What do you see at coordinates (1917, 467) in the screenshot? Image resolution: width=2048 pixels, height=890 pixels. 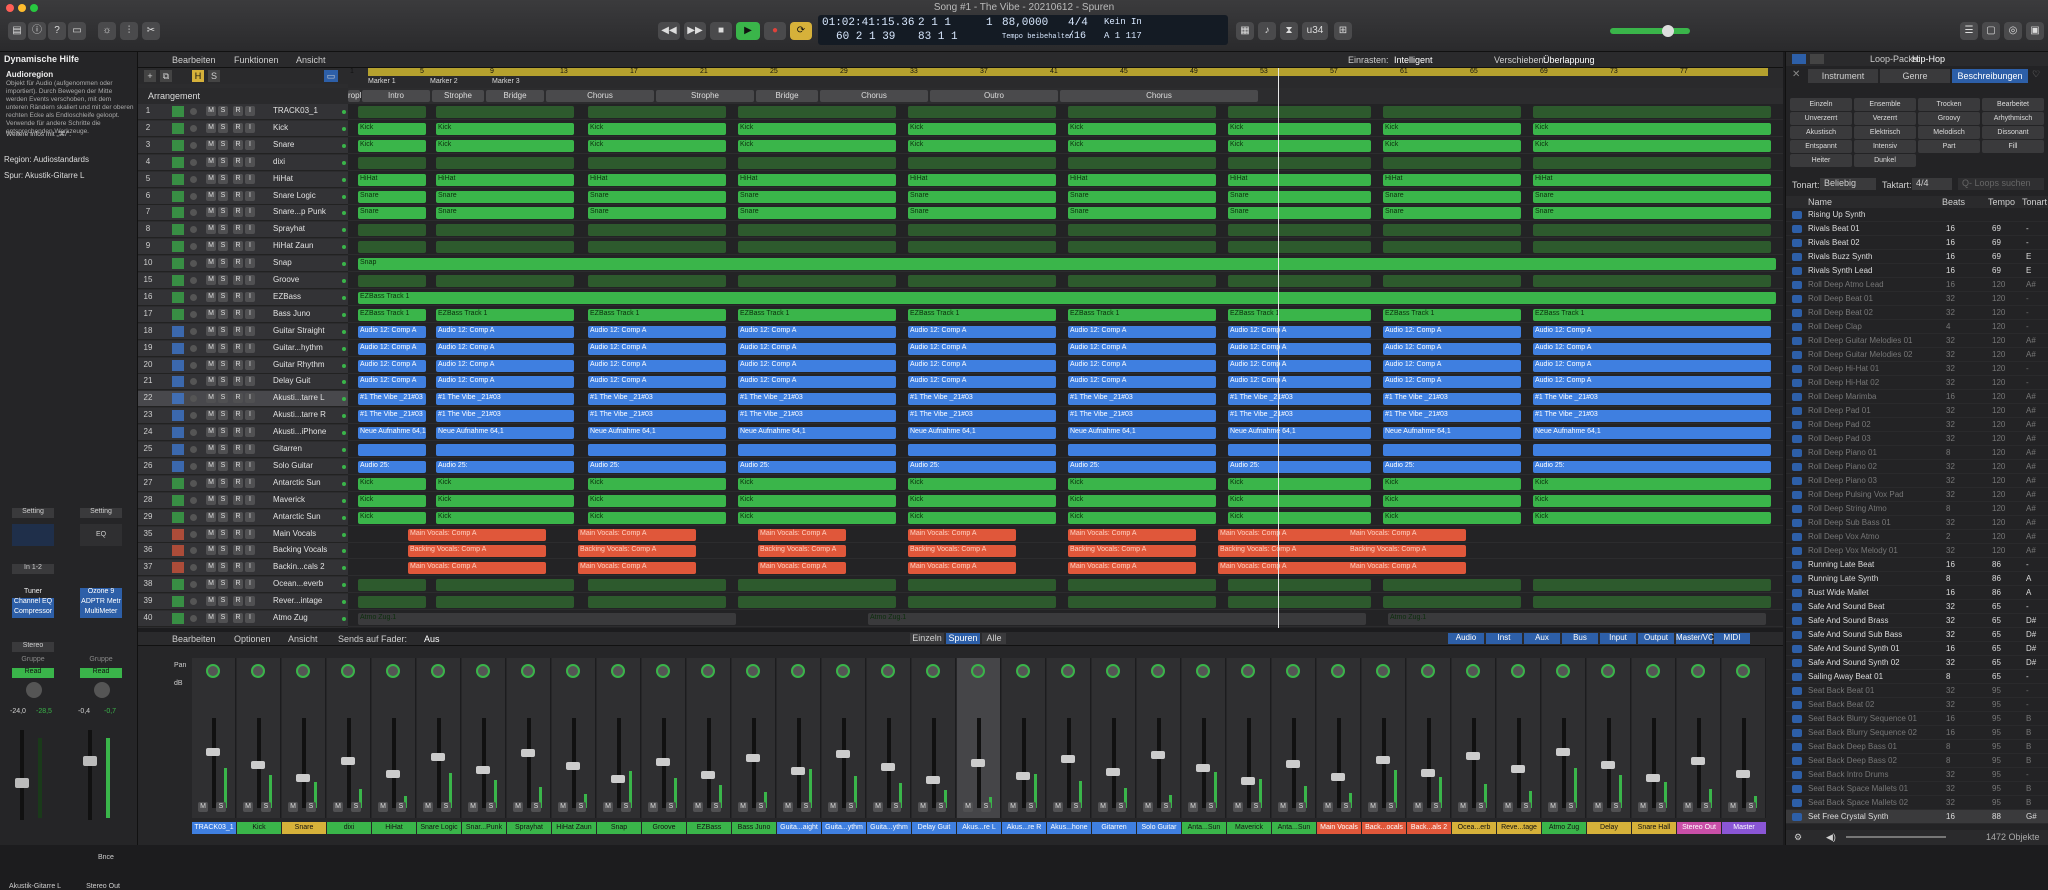 I see `loop-row: Roll Deep Piano 02 32 120 A#` at bounding box center [1917, 467].